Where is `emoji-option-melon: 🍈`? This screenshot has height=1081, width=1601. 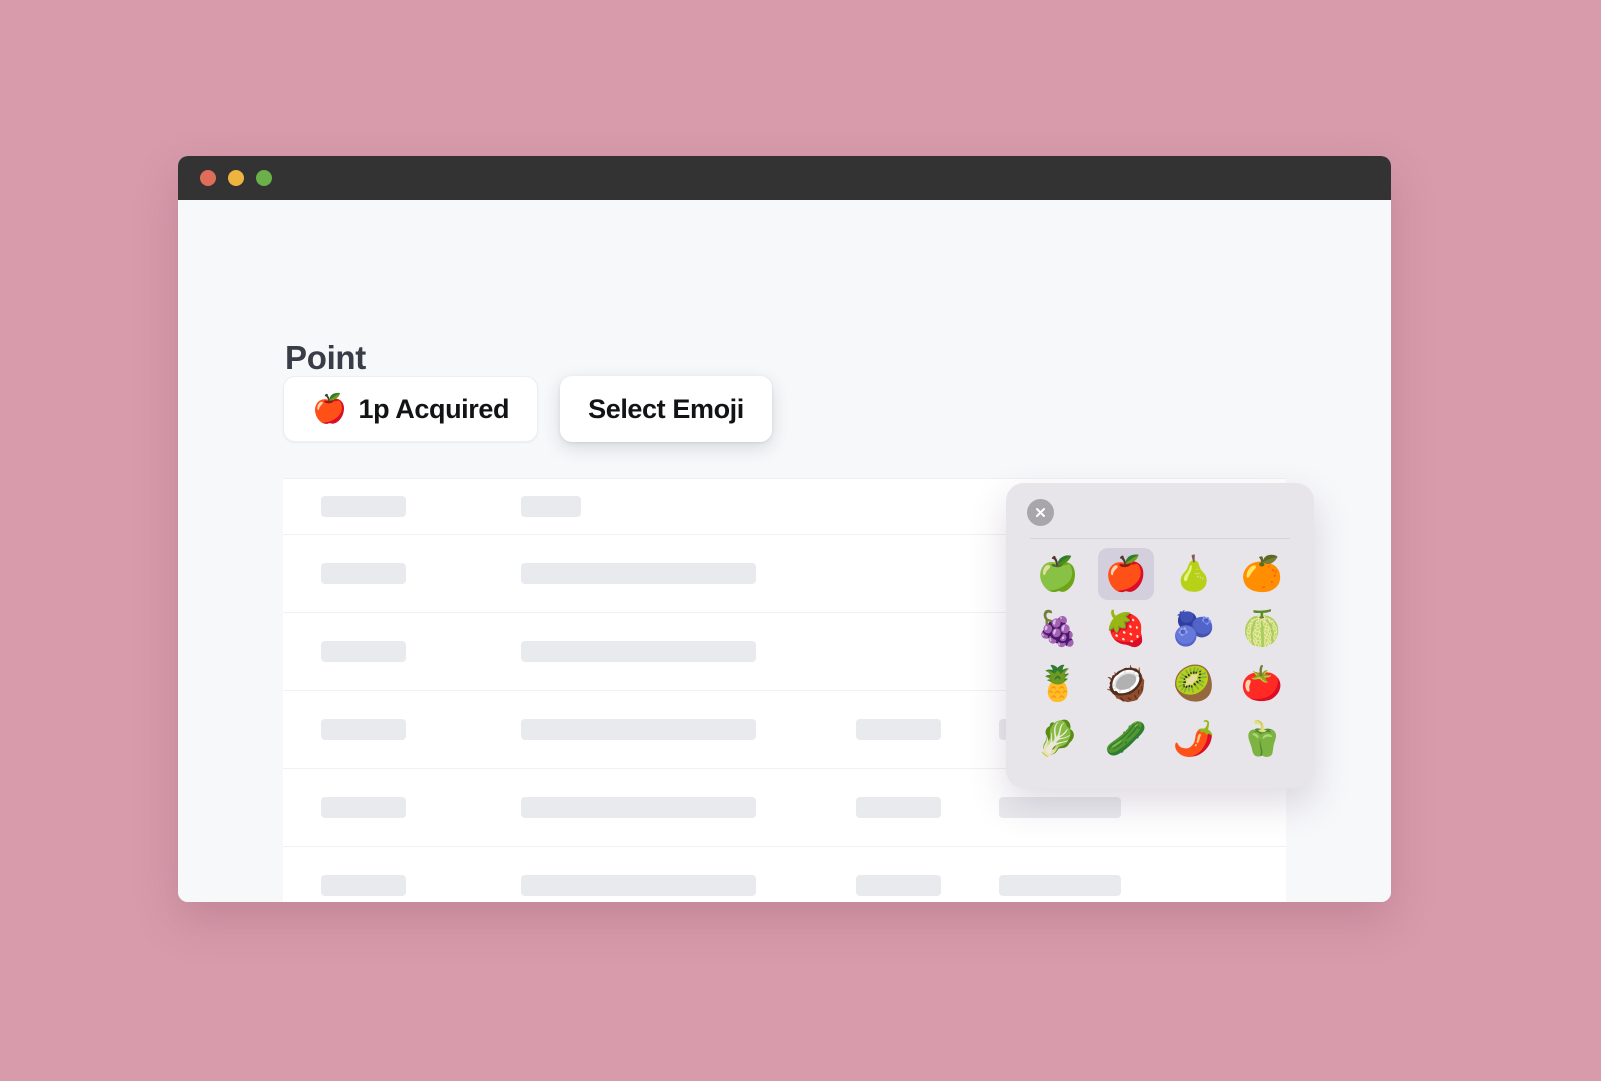 emoji-option-melon: 🍈 is located at coordinates (1262, 629).